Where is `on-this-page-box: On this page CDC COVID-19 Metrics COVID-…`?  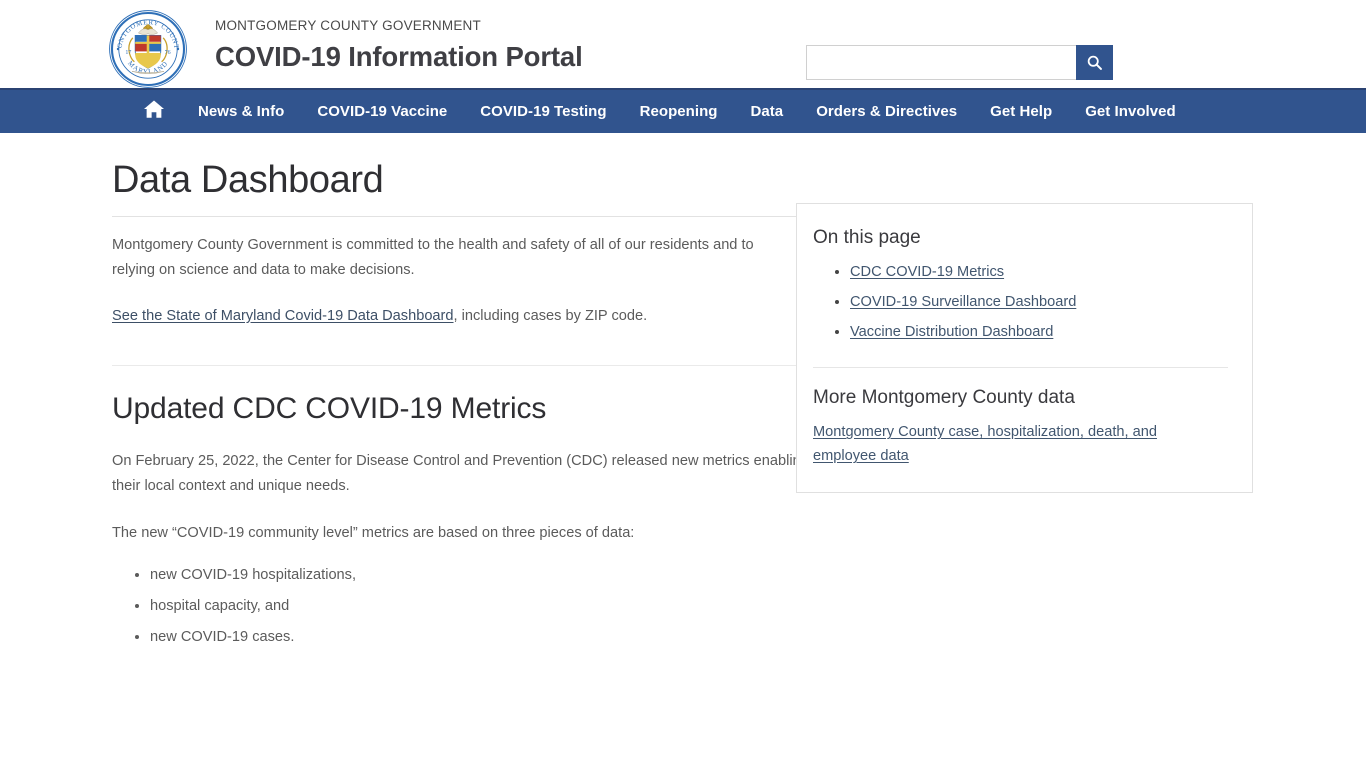
on-this-page-box: On this page CDC COVID-19 Metrics COVID-… is located at coordinates (1024, 348).